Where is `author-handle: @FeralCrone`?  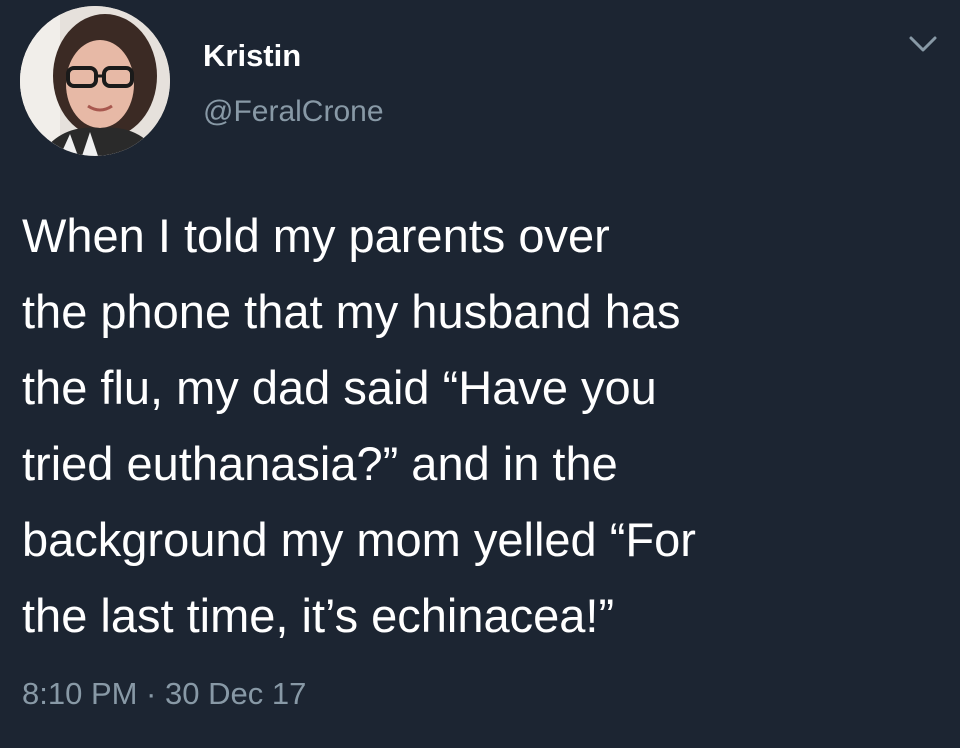
author-handle: @FeralCrone is located at coordinates (293, 112).